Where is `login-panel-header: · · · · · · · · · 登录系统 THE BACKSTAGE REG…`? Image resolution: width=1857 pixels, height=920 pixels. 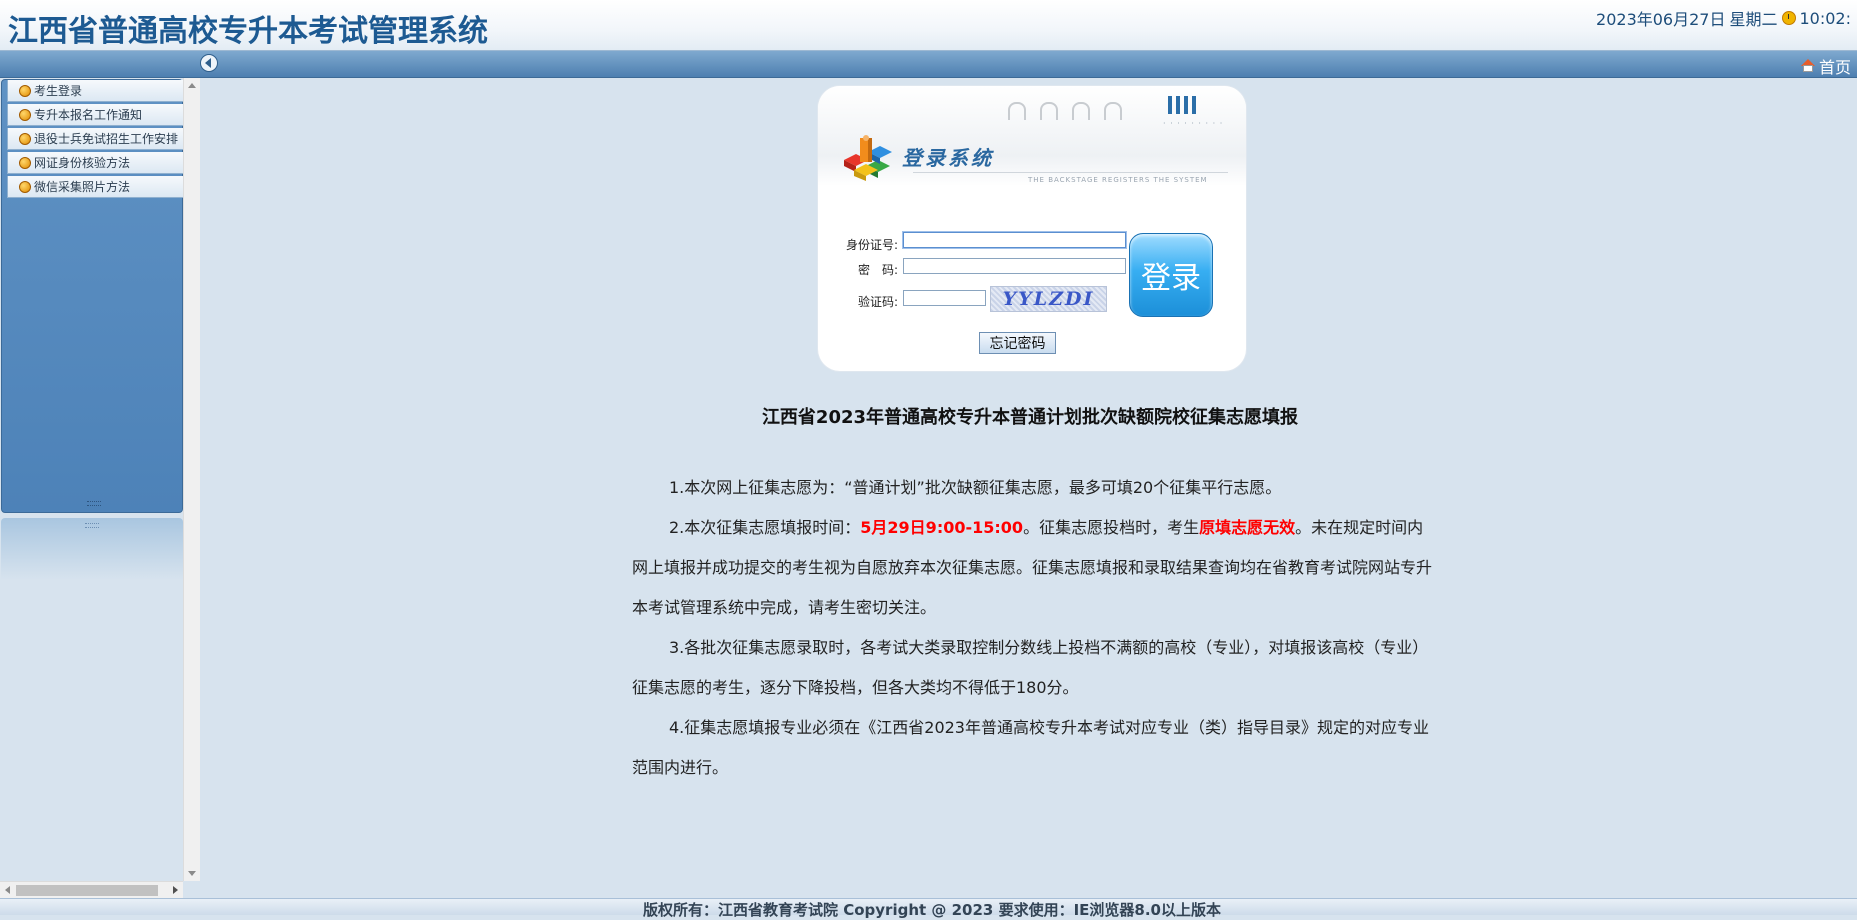
login-panel-header: · · · · · · · · · 登录系统 THE BACKSTAGE REG… is located at coordinates (1032, 136).